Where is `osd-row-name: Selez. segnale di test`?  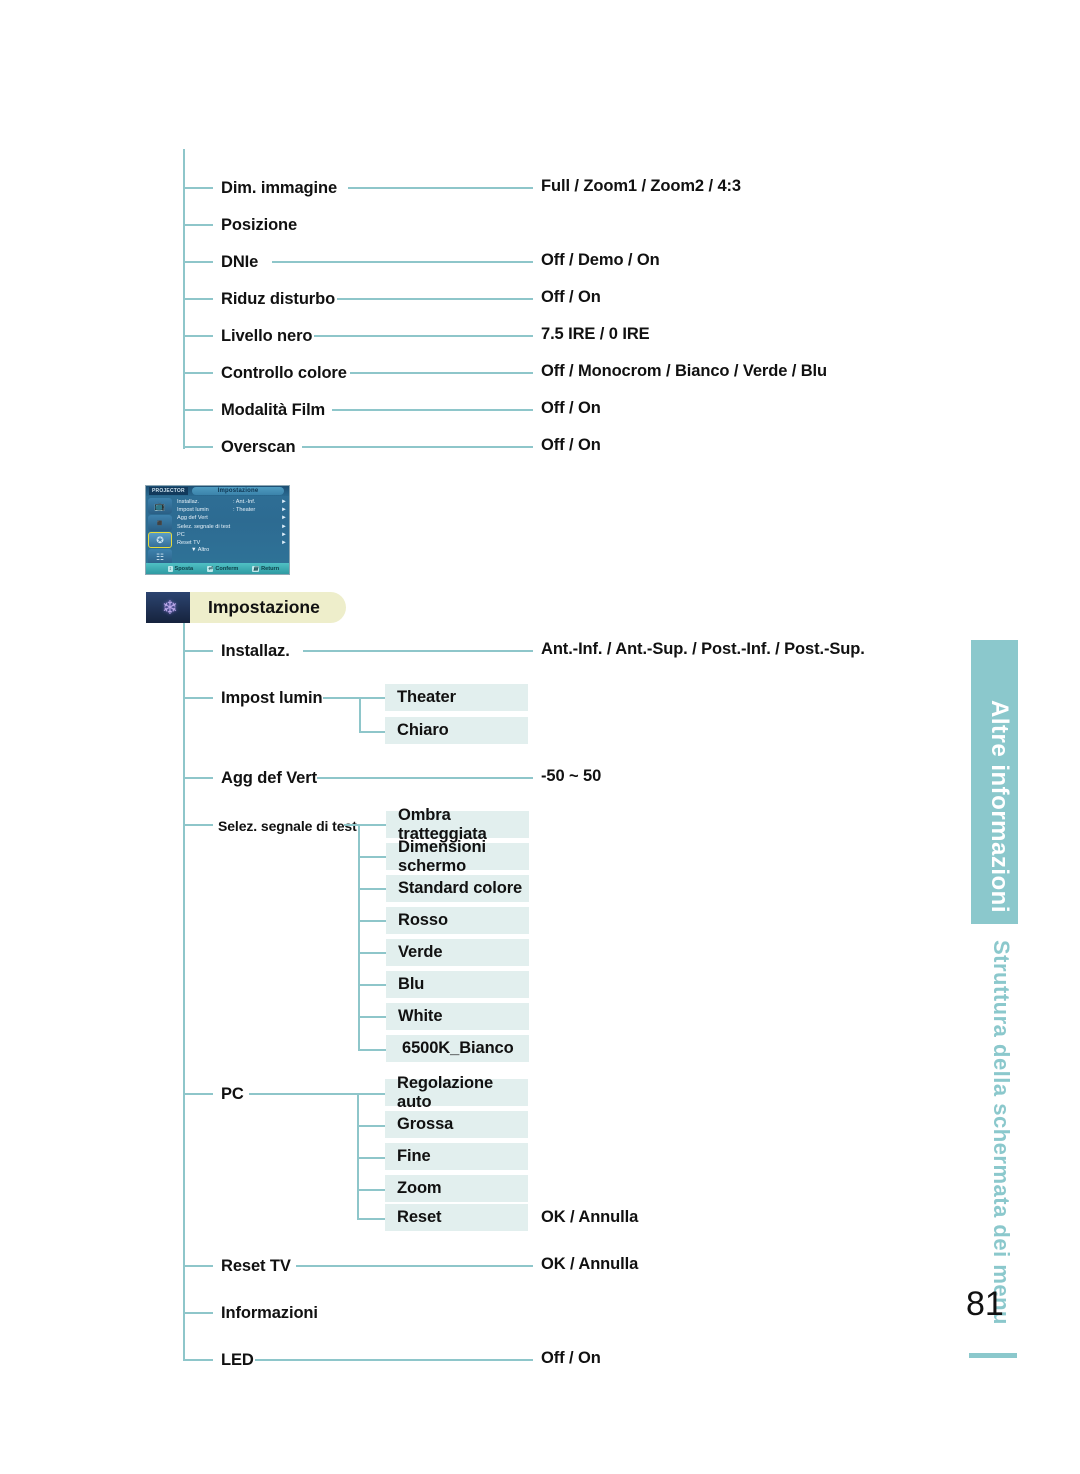 osd-row-name: Selez. segnale di test is located at coordinates (204, 526).